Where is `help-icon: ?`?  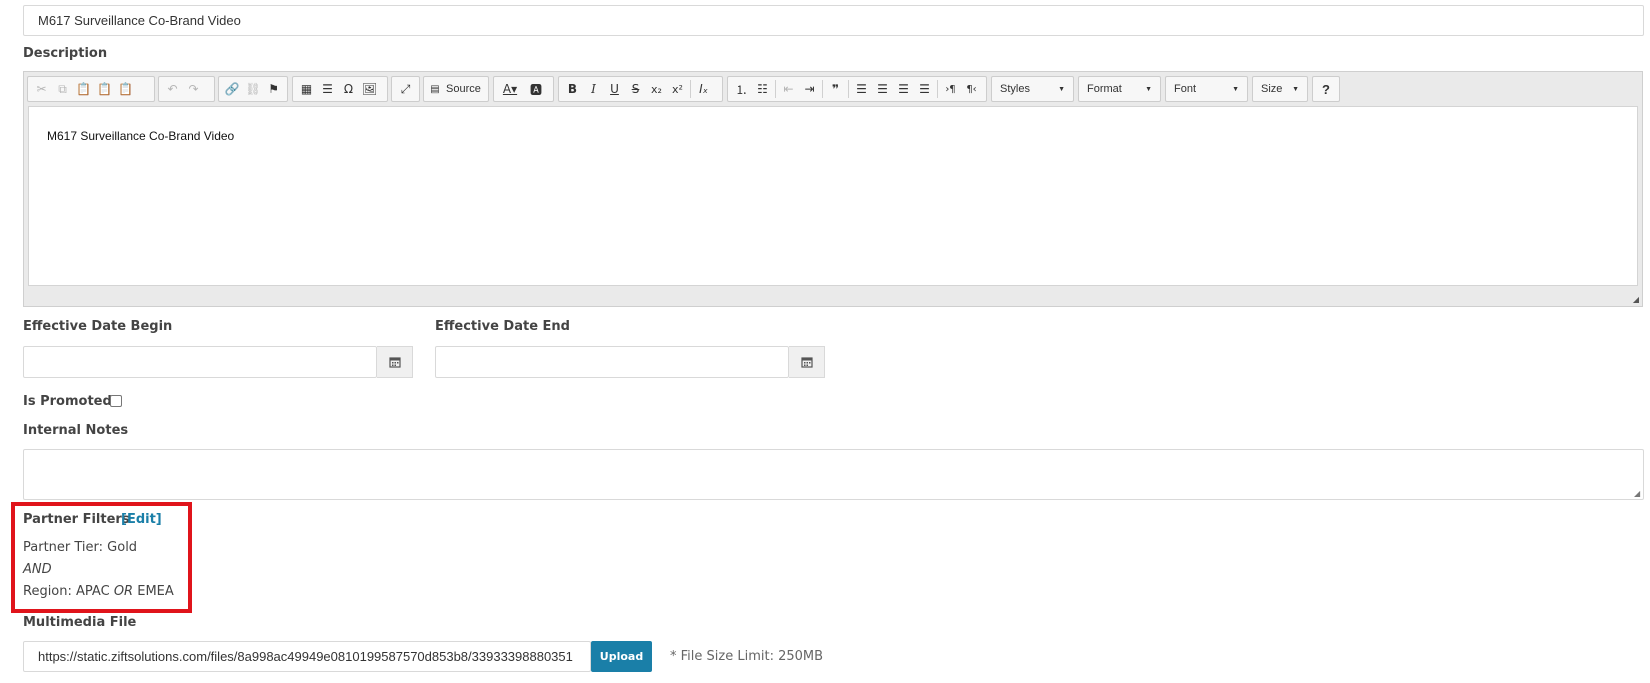
help-icon: ? is located at coordinates (1326, 89).